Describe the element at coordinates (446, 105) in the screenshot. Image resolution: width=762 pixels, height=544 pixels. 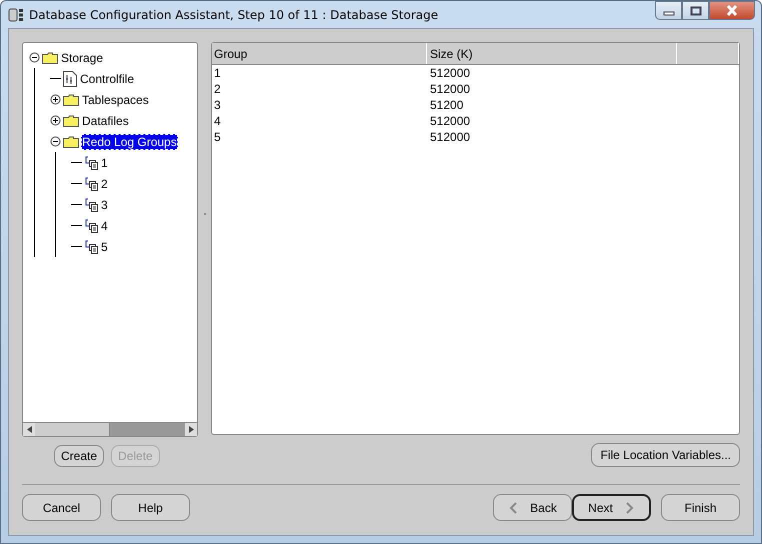
I see `table-cell-text: 51200` at that location.